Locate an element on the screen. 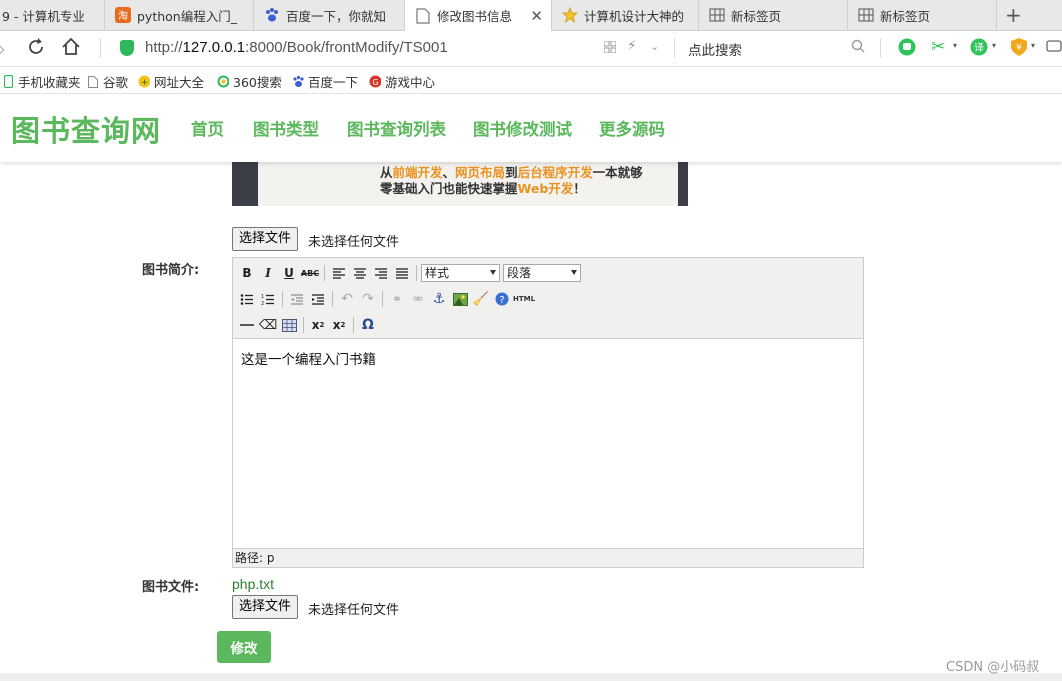  superscript-icon: x2 is located at coordinates (339, 325).